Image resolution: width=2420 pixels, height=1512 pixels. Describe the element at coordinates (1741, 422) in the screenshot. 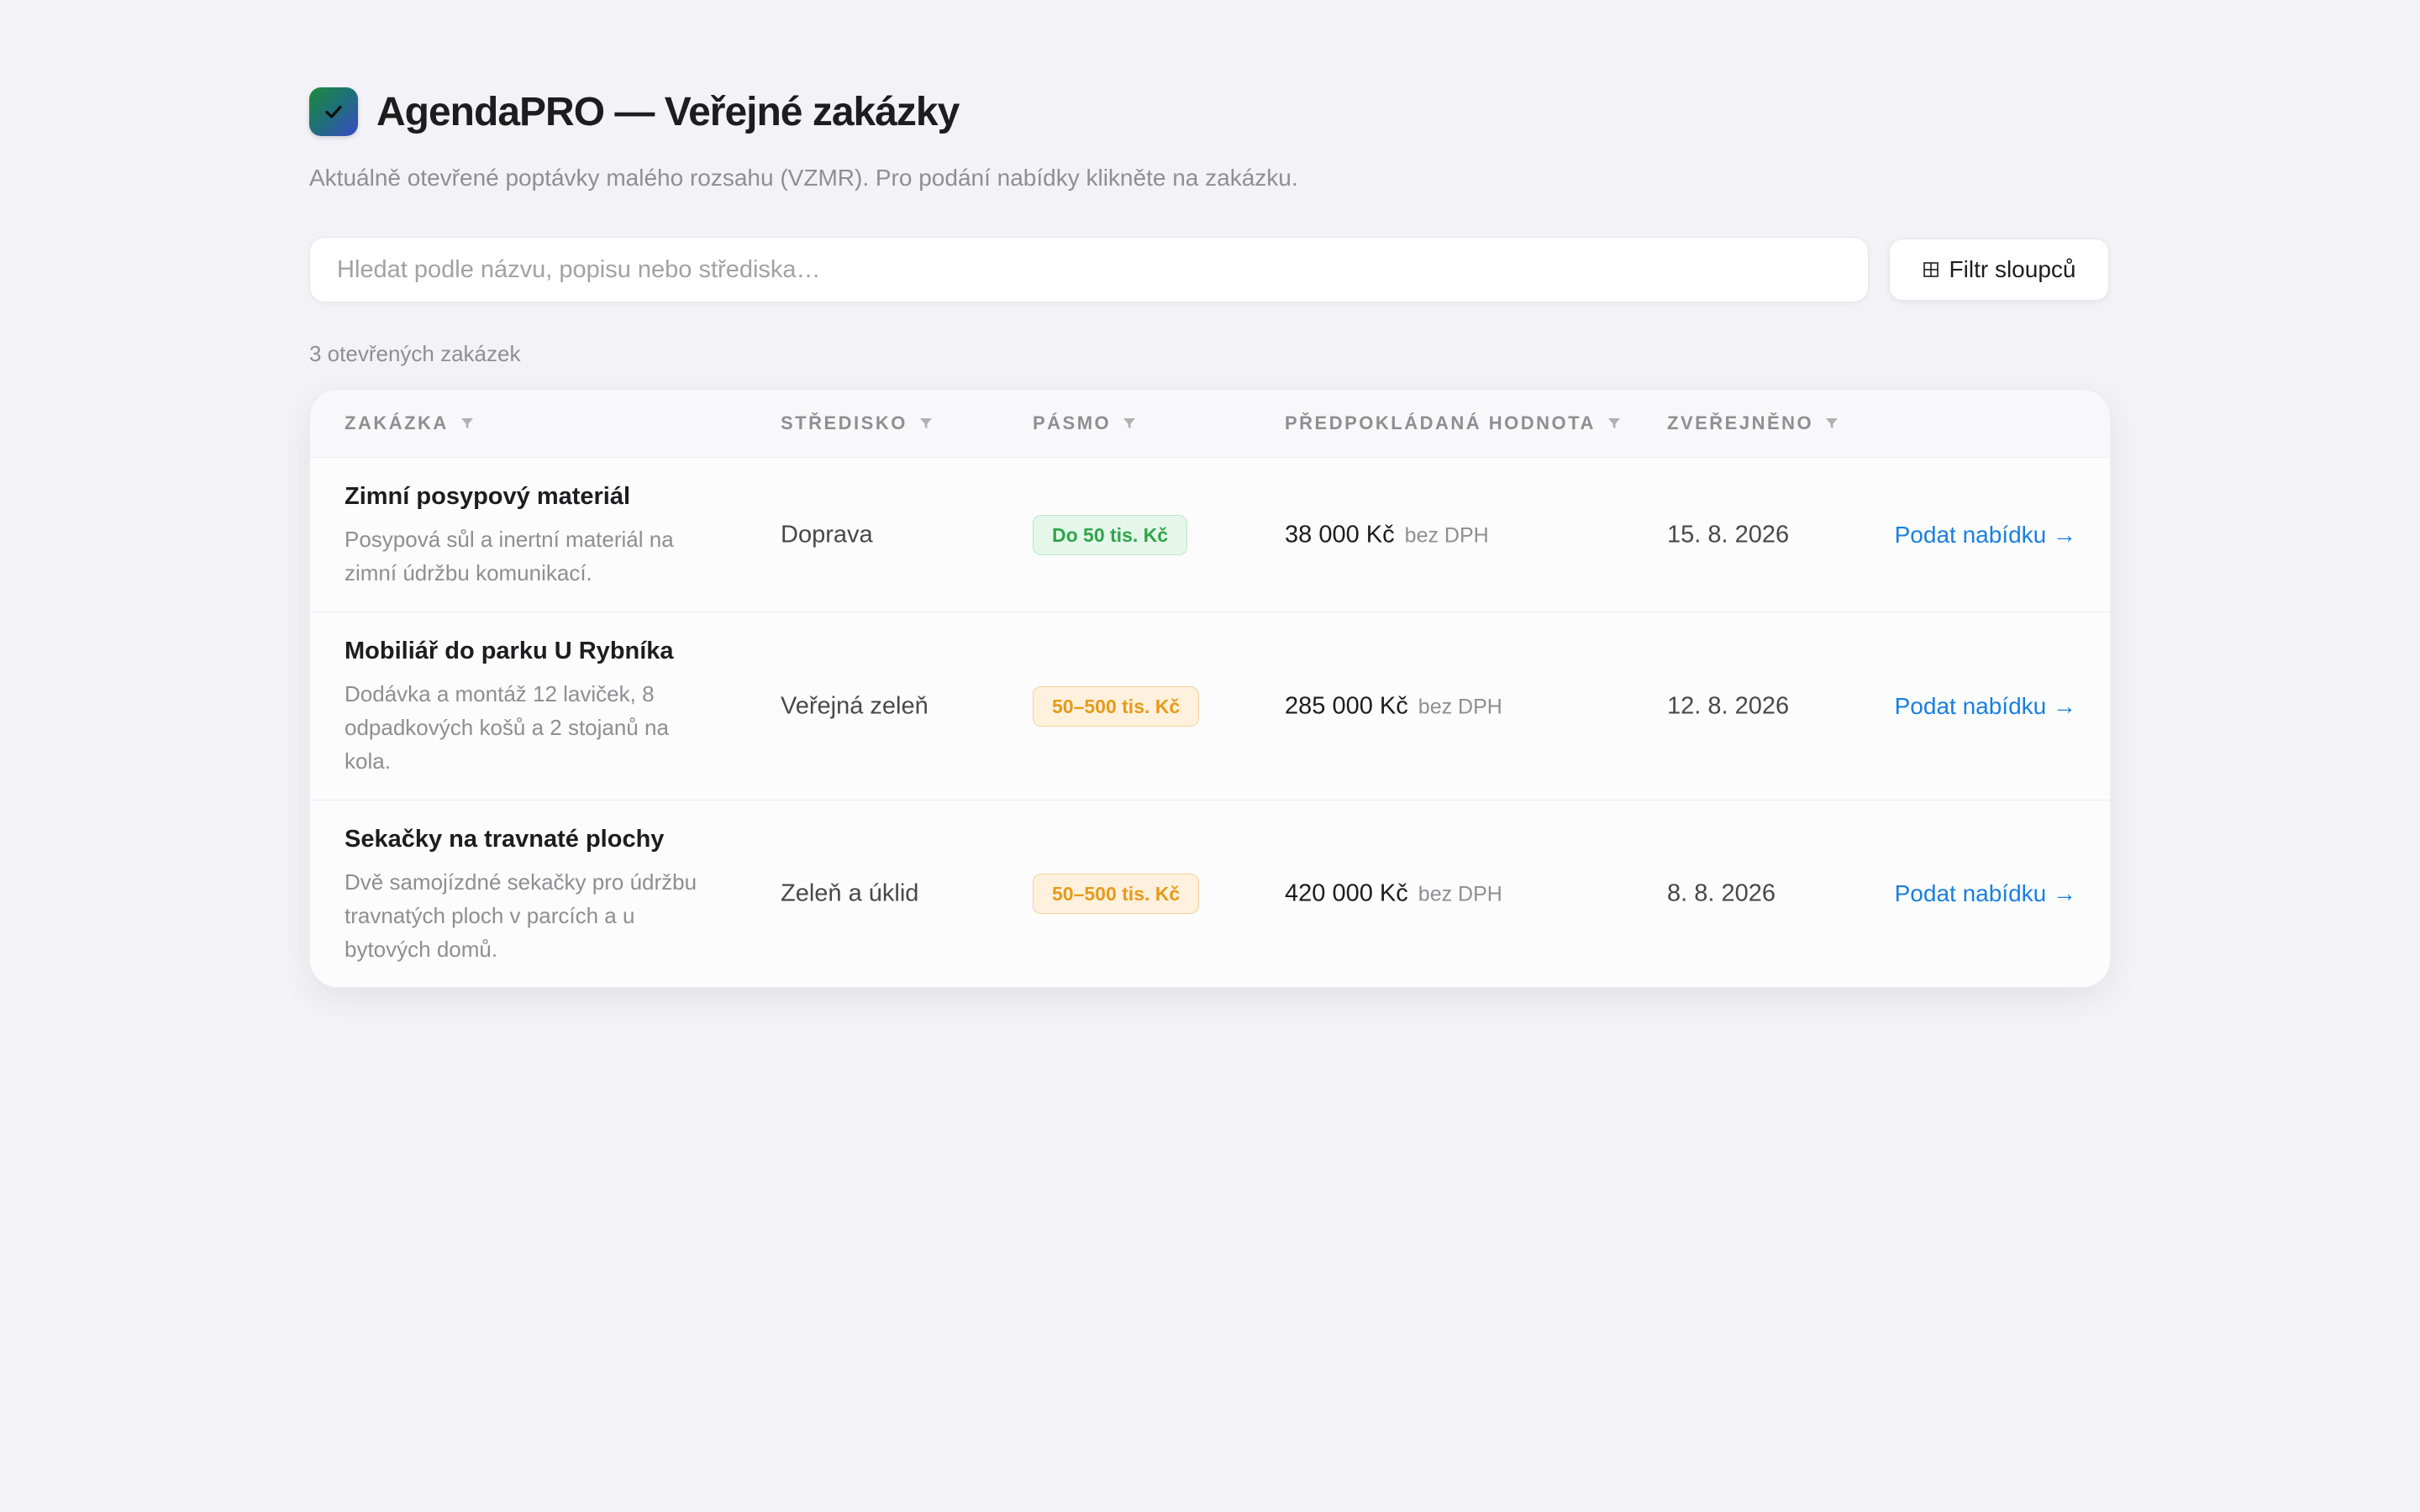

I see `column-header-label: ZVEŘEJNĚNO` at that location.